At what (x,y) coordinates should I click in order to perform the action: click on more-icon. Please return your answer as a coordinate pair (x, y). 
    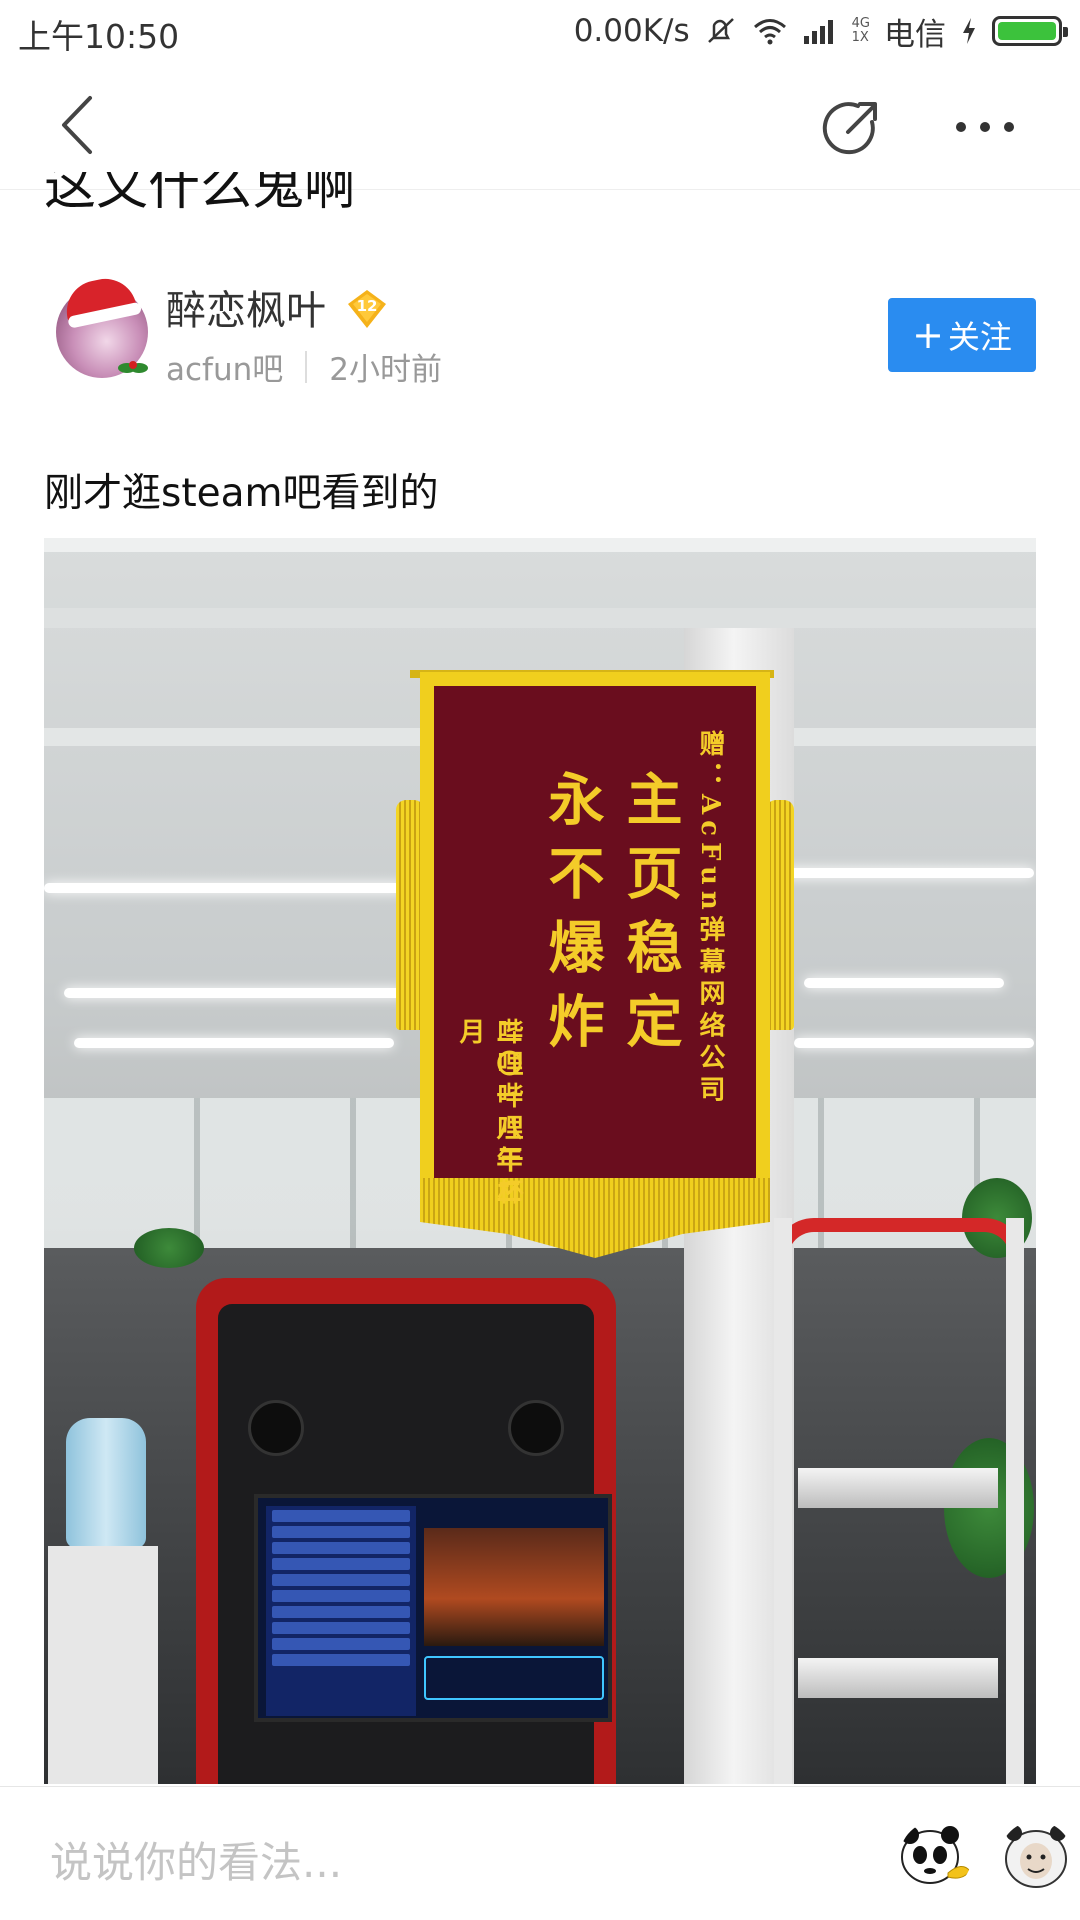
    Looking at the image, I should click on (991, 127).